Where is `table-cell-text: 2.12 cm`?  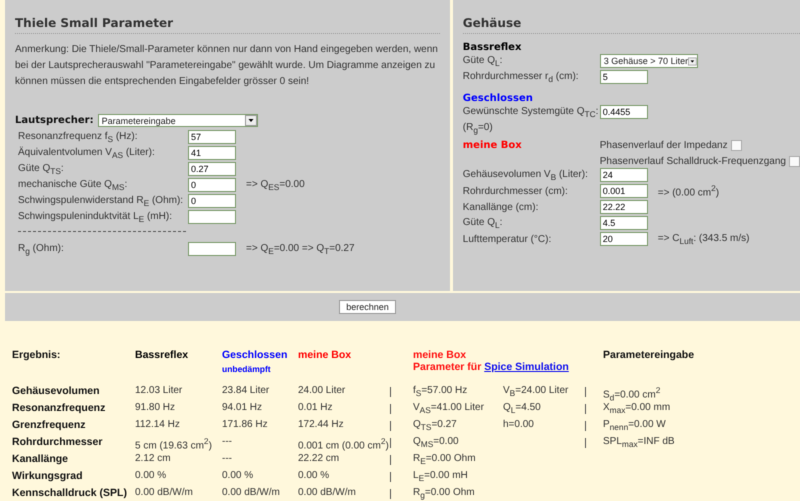 table-cell-text: 2.12 cm is located at coordinates (153, 459).